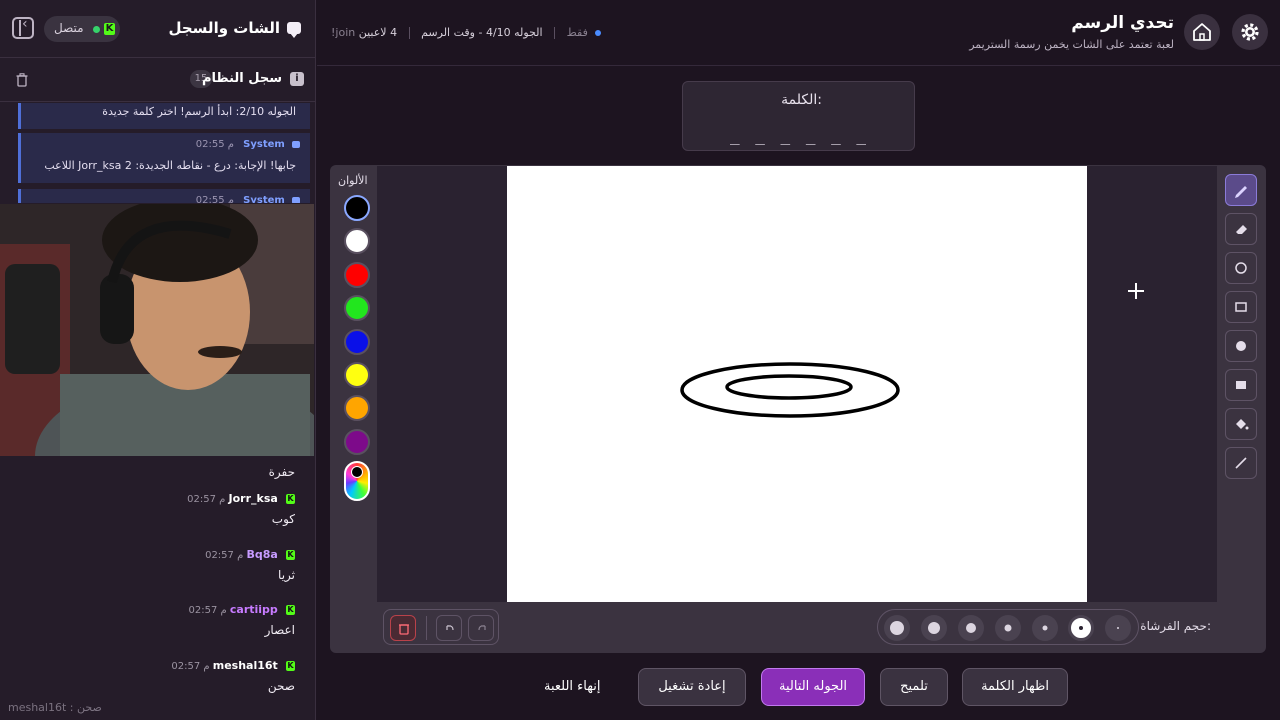 Image resolution: width=1280 pixels, height=720 pixels. I want to click on chat-input-preview: meshal16t : صحن, so click(55, 707).